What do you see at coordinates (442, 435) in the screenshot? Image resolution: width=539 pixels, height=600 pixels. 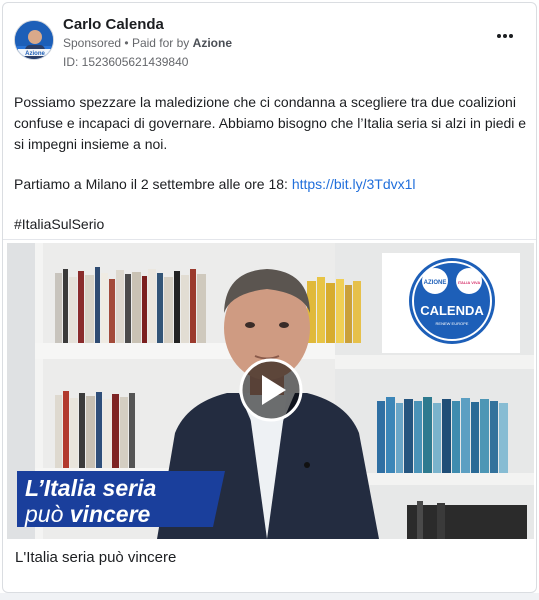 I see `books-bottom-right` at bounding box center [442, 435].